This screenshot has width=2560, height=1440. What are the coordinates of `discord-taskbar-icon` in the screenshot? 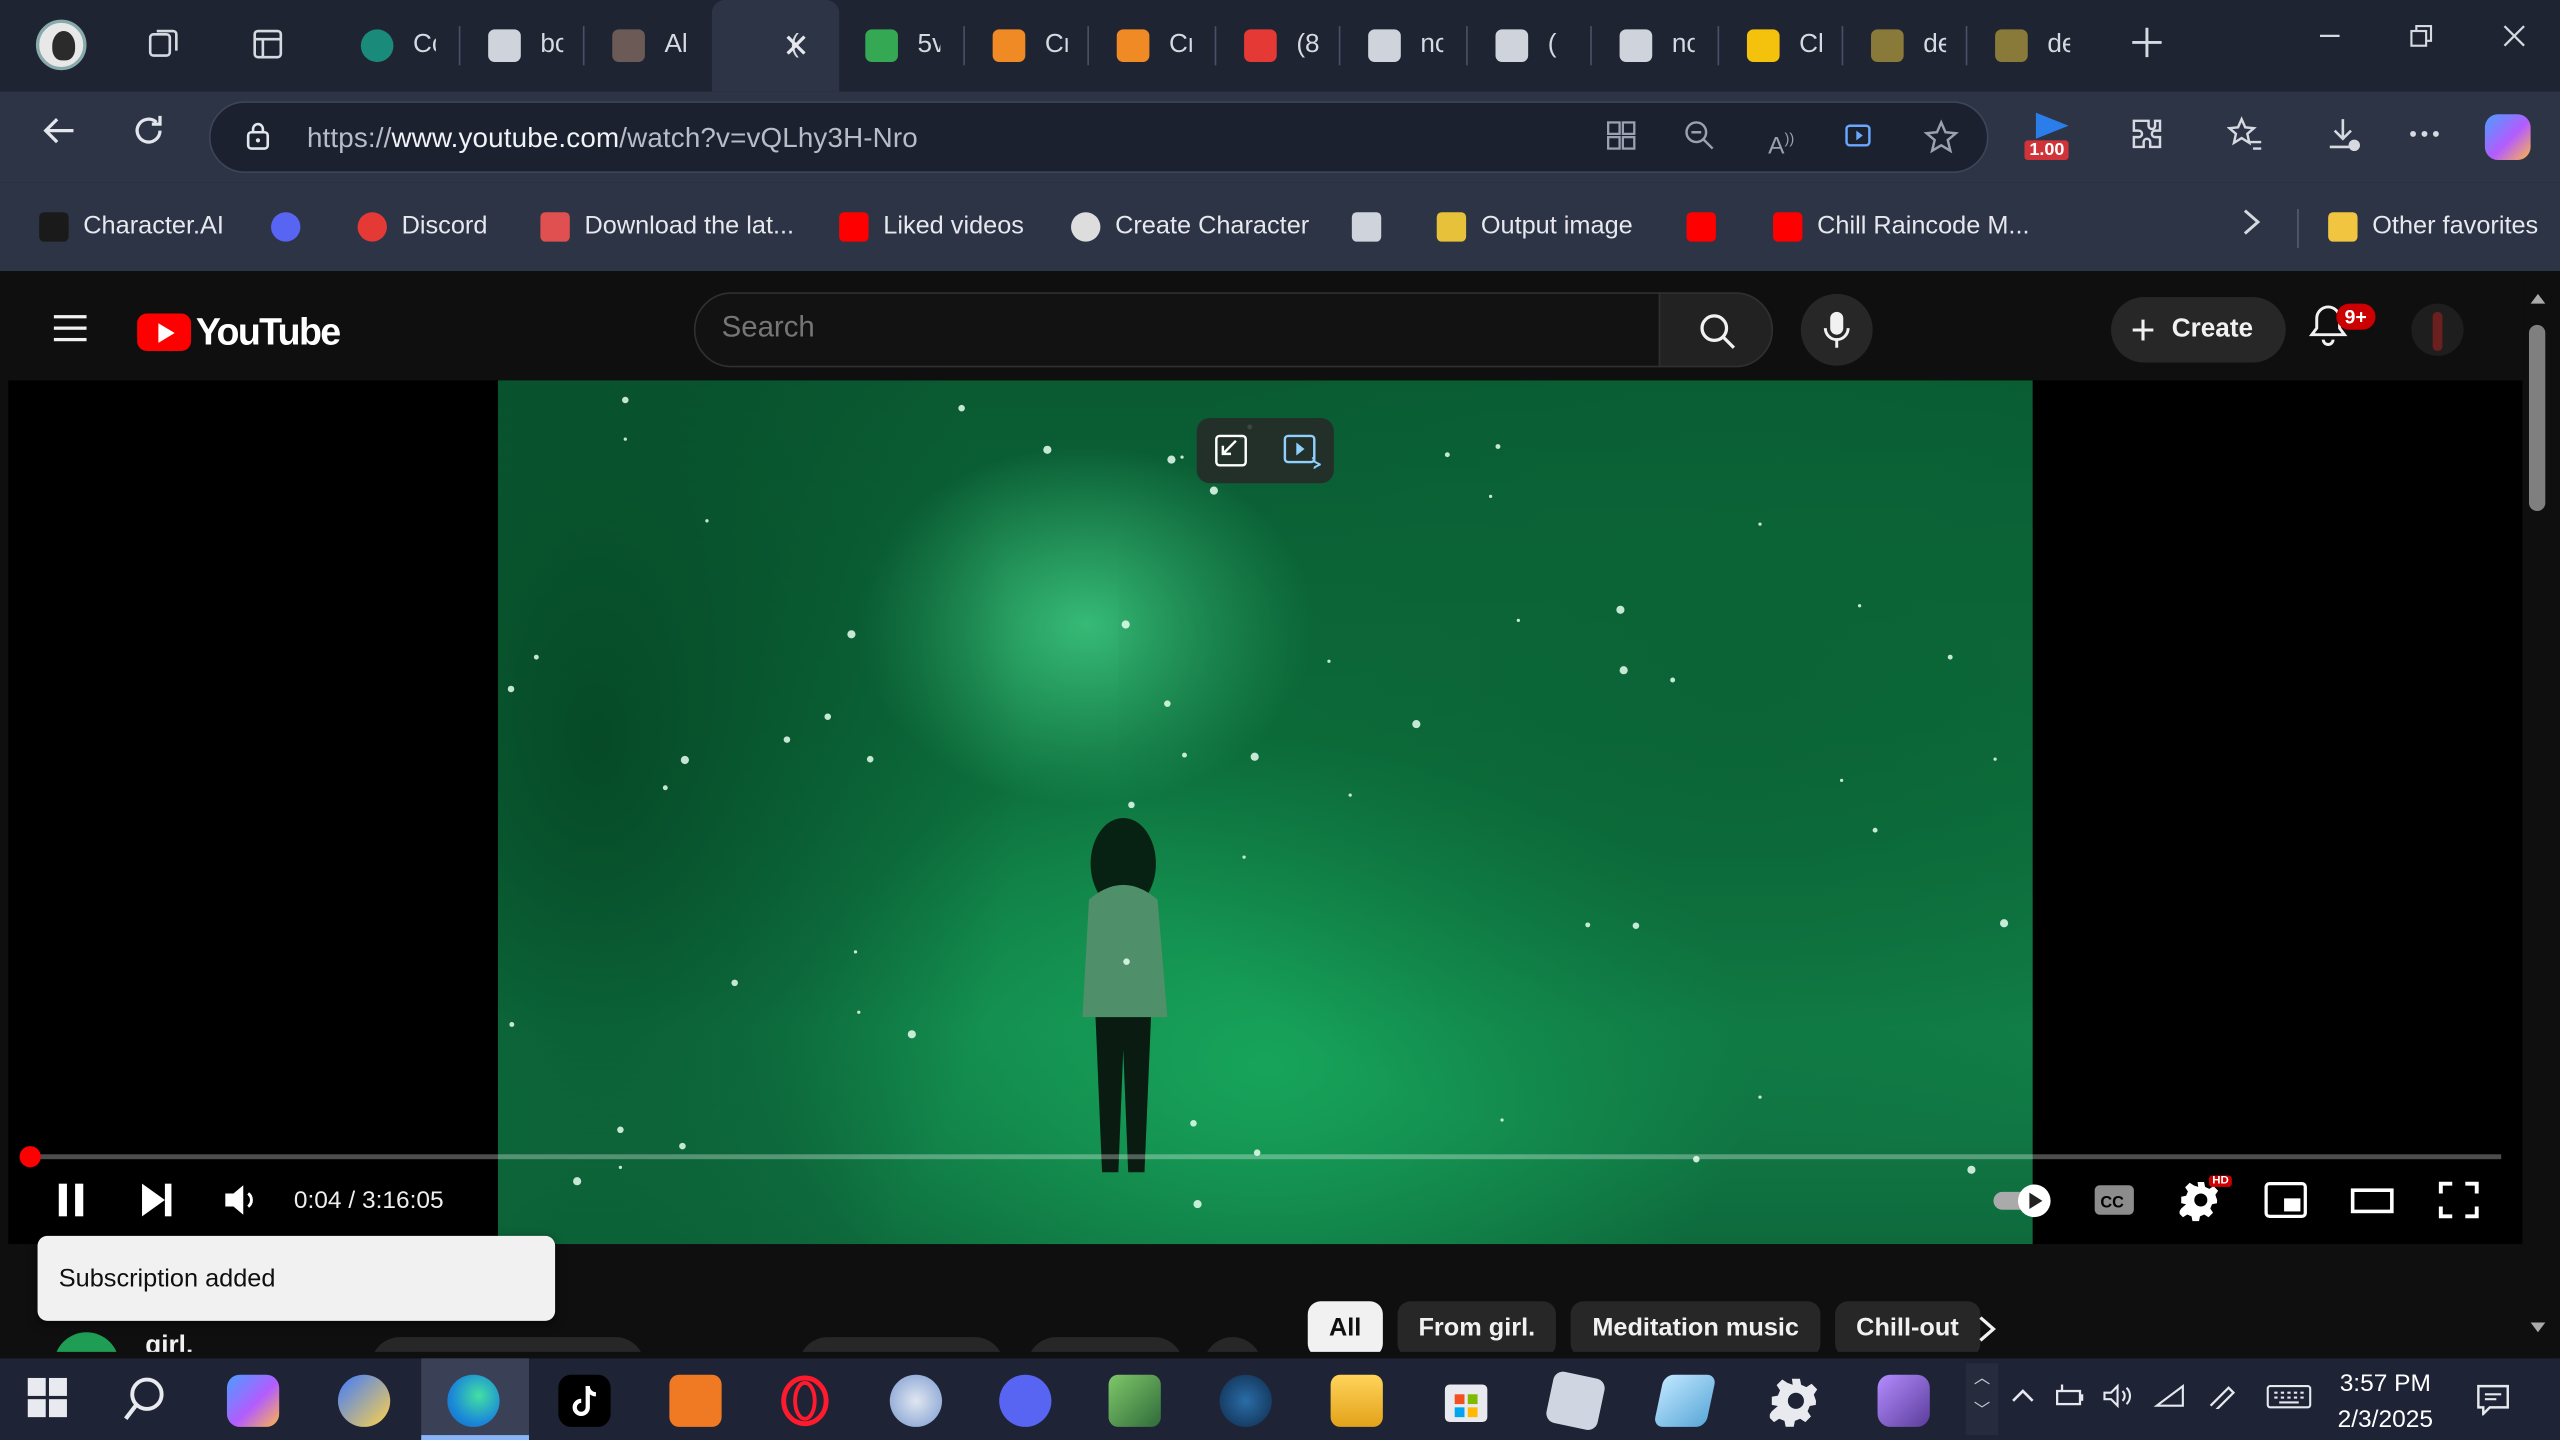 It's located at (1025, 1400).